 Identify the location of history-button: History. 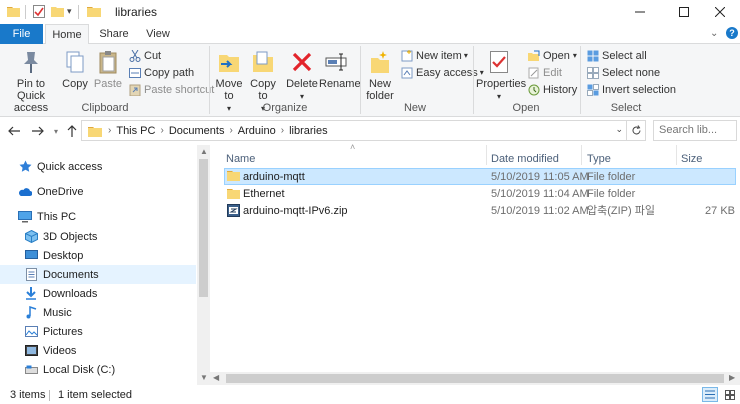
(552, 90).